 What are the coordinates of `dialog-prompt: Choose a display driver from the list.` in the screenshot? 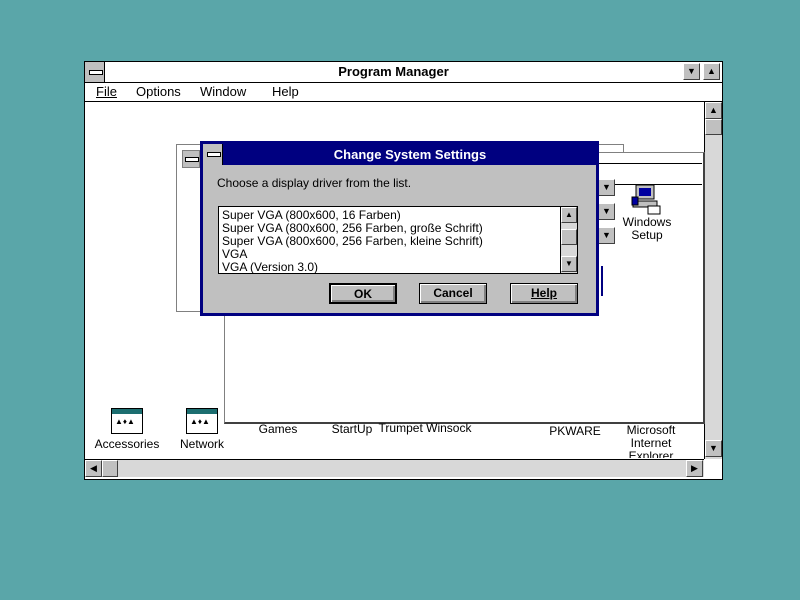 It's located at (314, 183).